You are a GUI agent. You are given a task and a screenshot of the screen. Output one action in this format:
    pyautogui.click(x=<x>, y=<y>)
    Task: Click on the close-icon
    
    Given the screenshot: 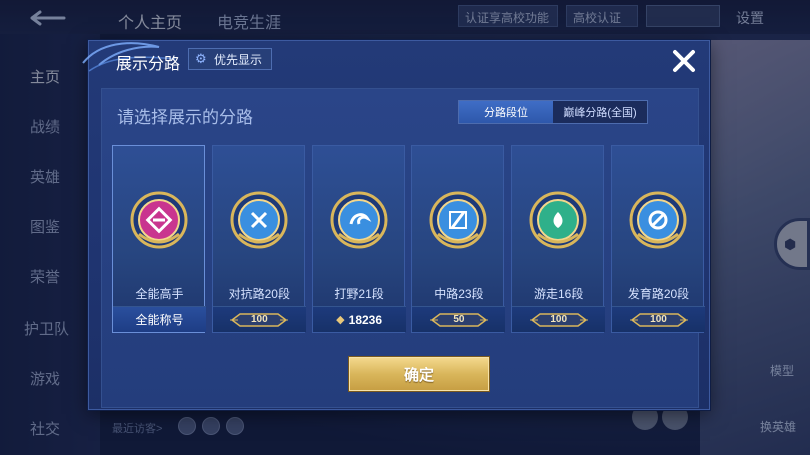 What is the action you would take?
    pyautogui.click(x=684, y=61)
    